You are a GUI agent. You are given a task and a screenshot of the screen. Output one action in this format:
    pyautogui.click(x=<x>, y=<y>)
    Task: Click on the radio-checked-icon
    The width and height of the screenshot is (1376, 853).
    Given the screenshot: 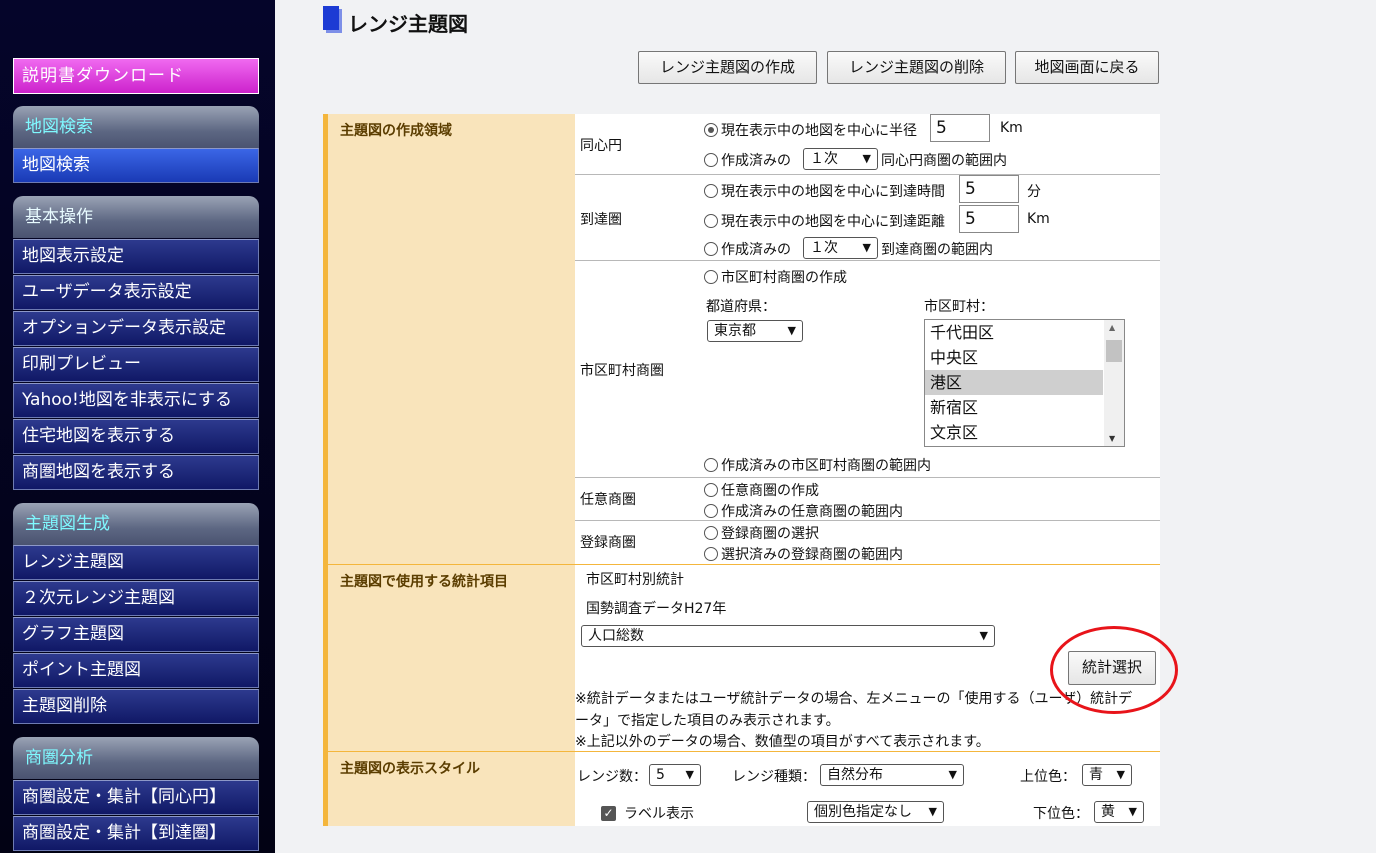 What is the action you would take?
    pyautogui.click(x=711, y=130)
    